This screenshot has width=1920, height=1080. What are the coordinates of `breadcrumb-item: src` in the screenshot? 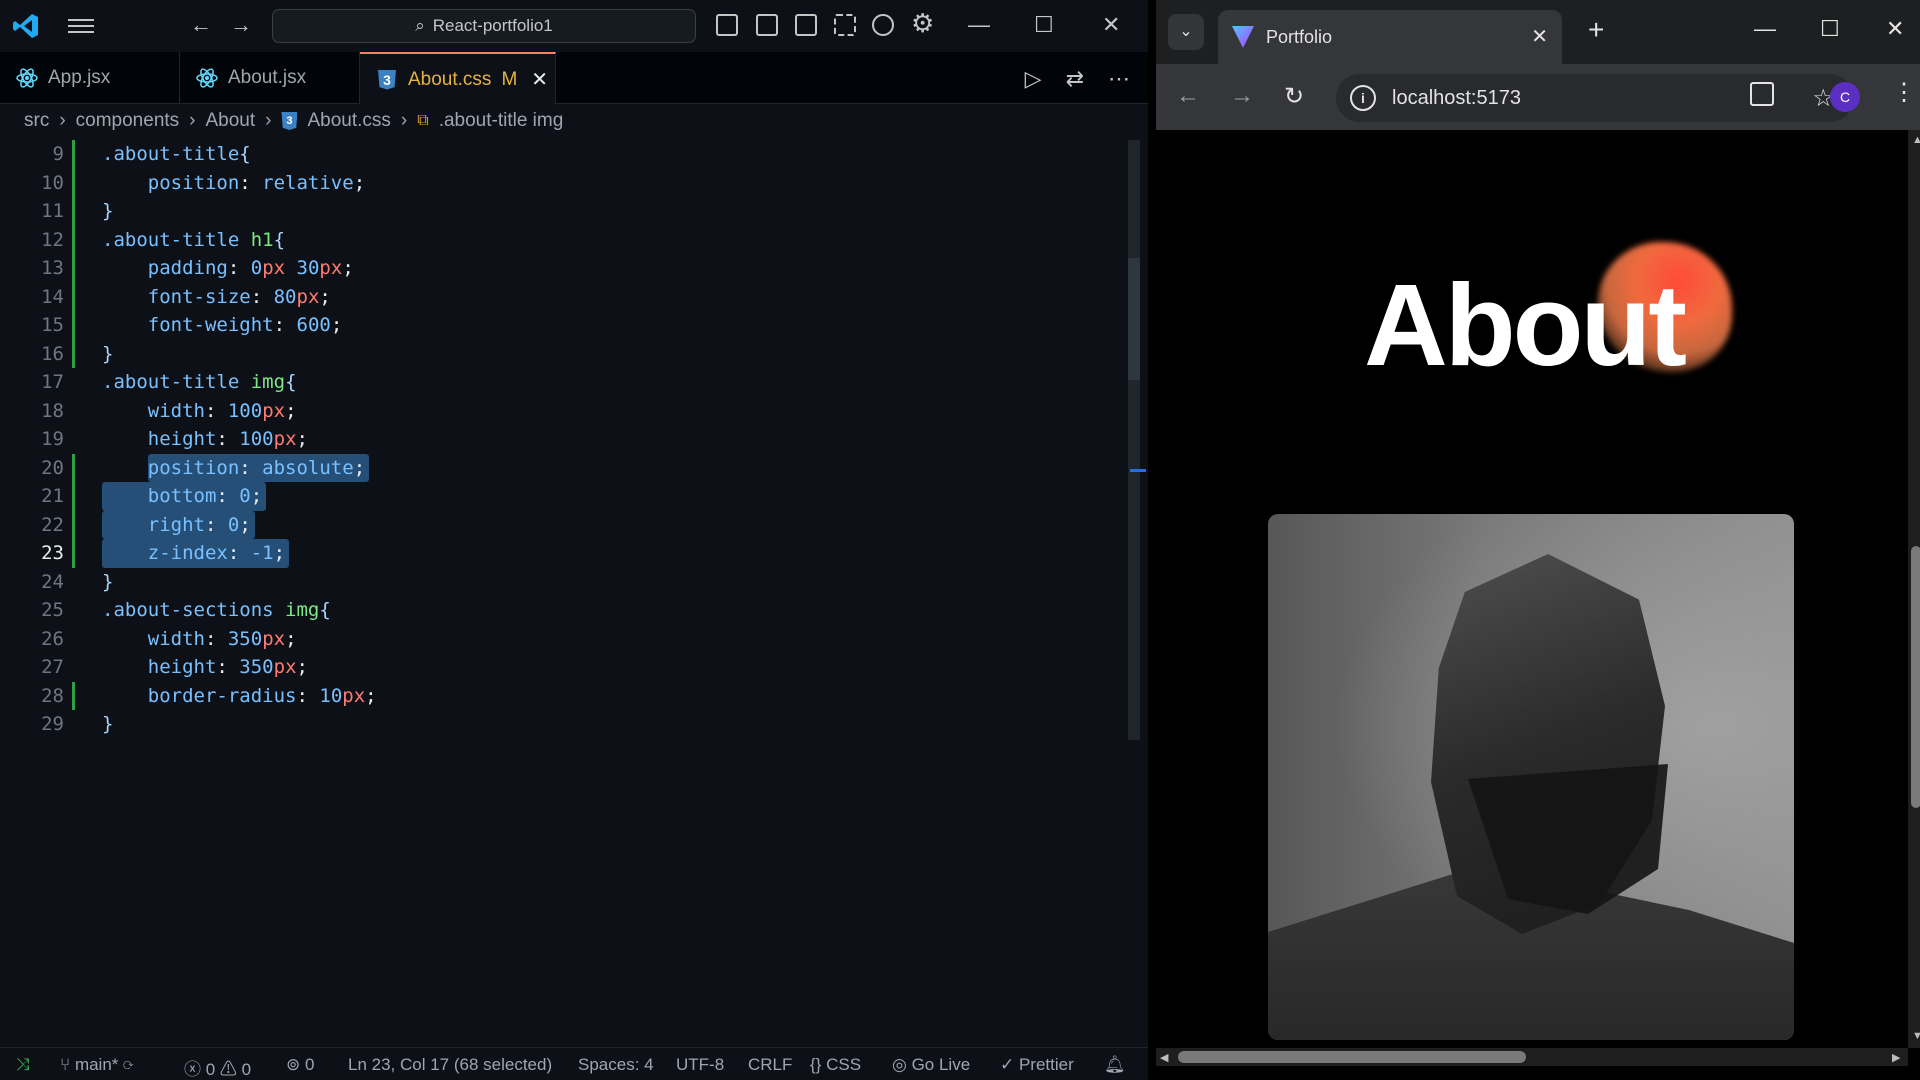 It's located at (36, 121).